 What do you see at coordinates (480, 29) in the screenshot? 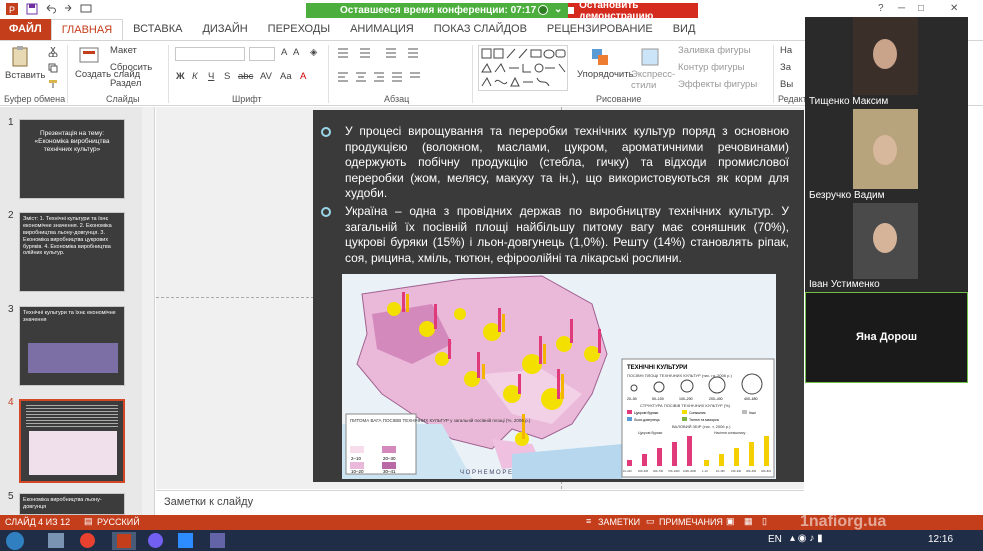
I see `tab-slideshow: ПОКАЗ СЛАЙДОВ` at bounding box center [480, 29].